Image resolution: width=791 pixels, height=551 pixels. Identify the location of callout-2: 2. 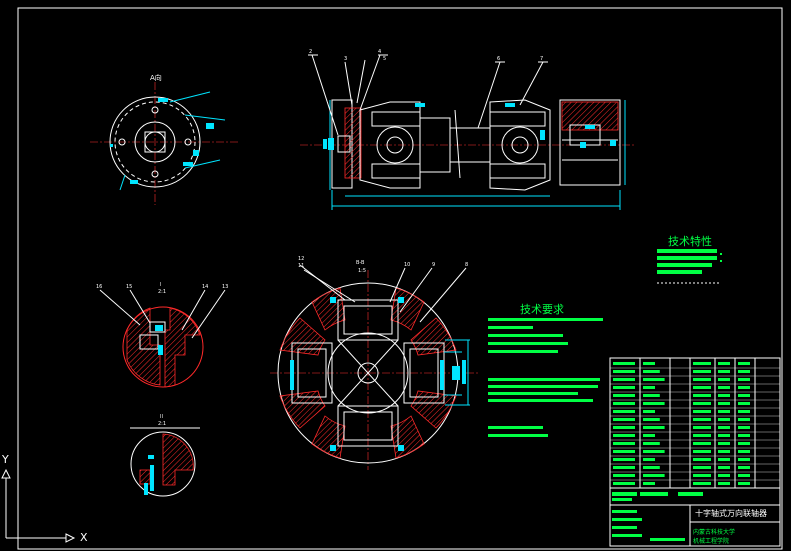
(310, 52).